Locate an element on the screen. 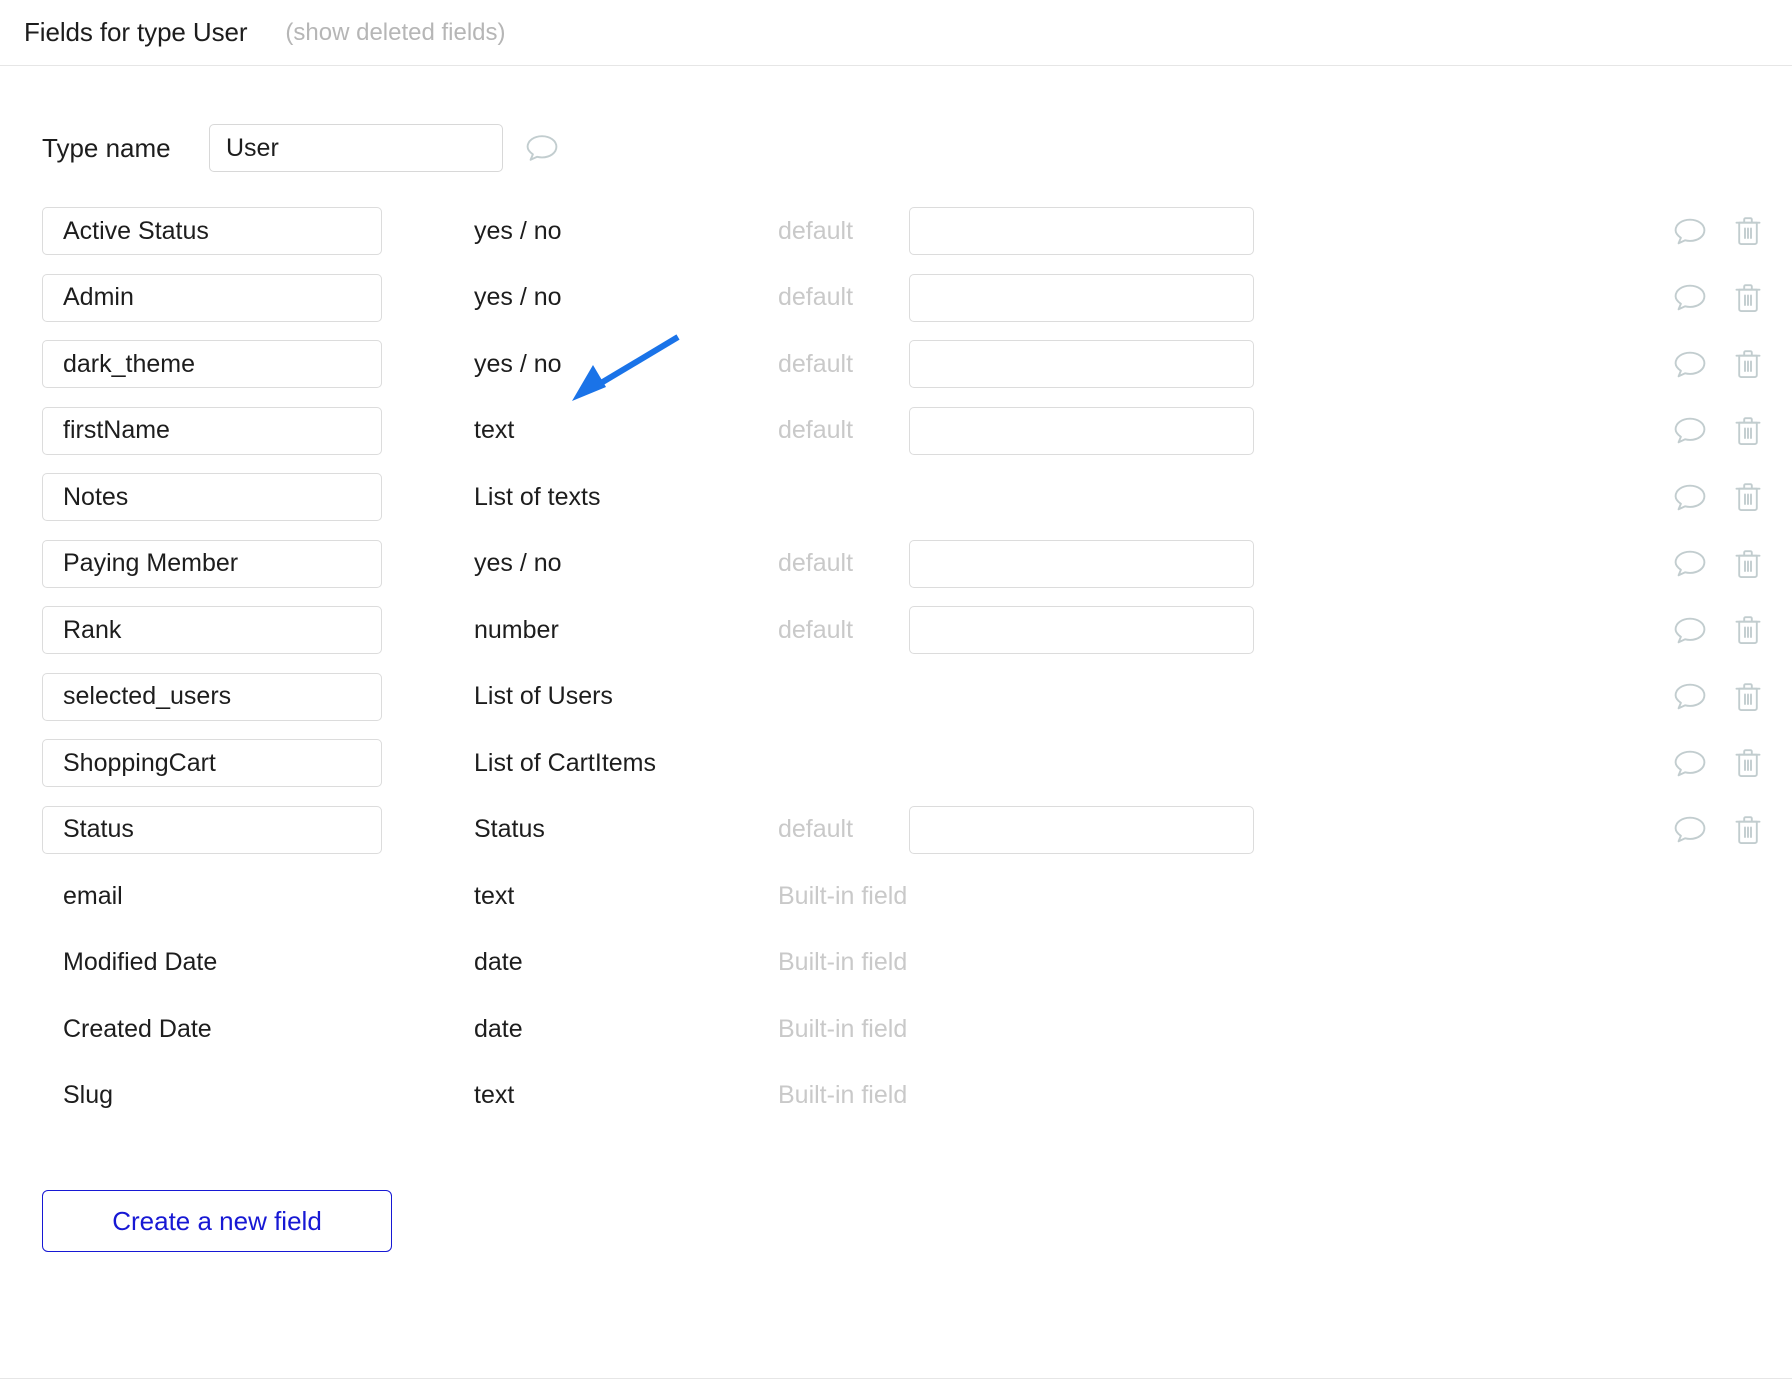 The width and height of the screenshot is (1792, 1386). type-name-comment-icon is located at coordinates (542, 148).